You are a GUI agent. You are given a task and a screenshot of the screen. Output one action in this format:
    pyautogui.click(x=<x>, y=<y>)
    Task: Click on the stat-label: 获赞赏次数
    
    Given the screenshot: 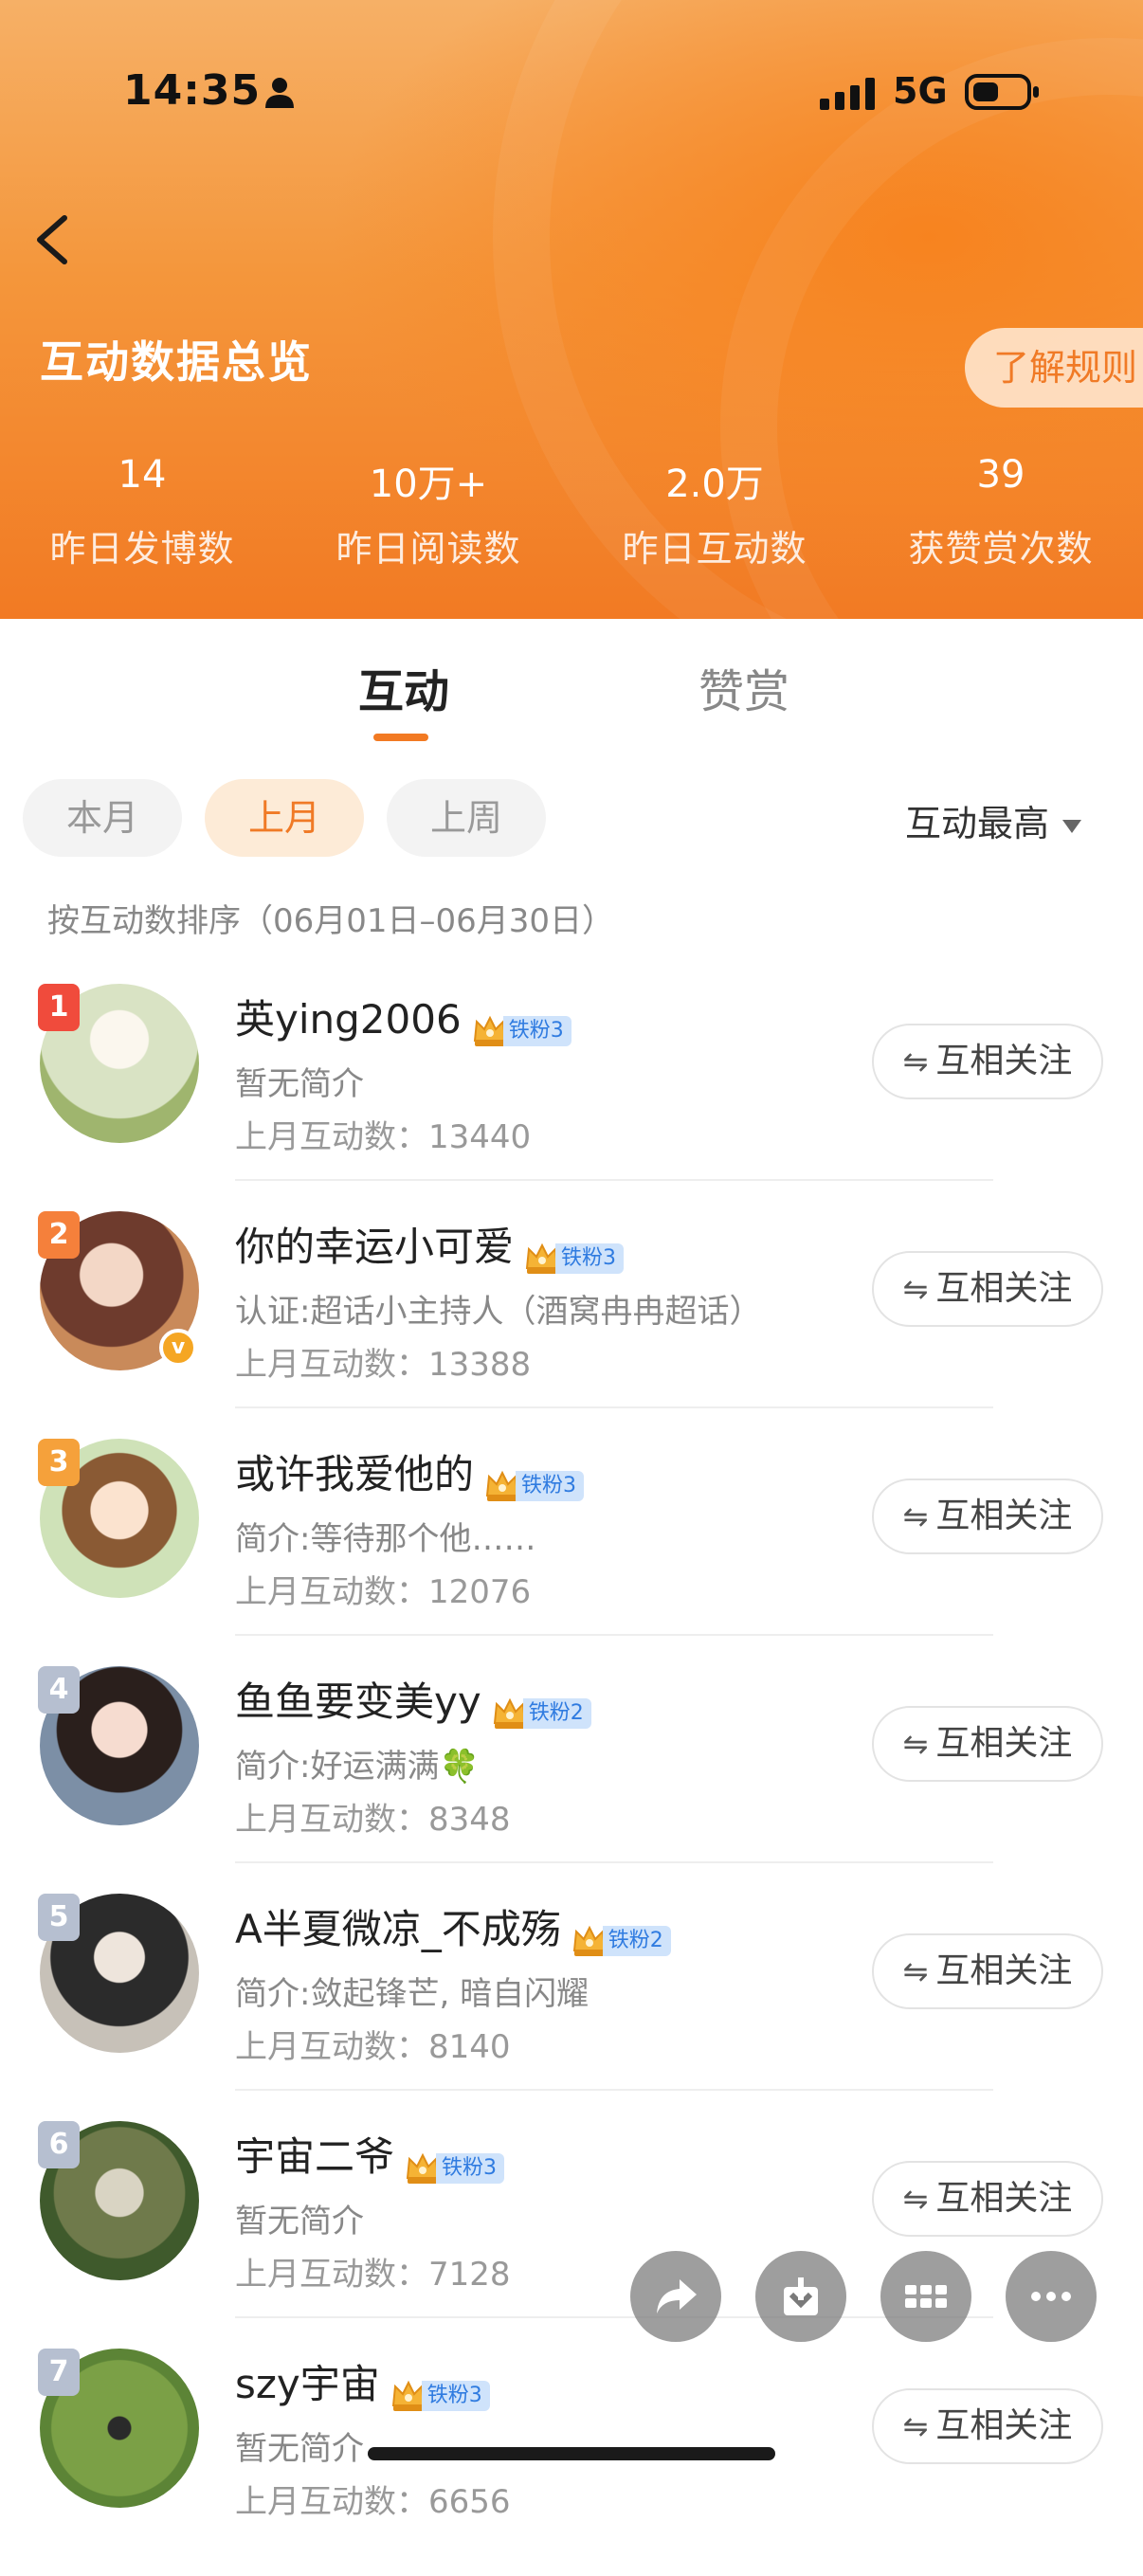 What is the action you would take?
    pyautogui.click(x=1001, y=549)
    